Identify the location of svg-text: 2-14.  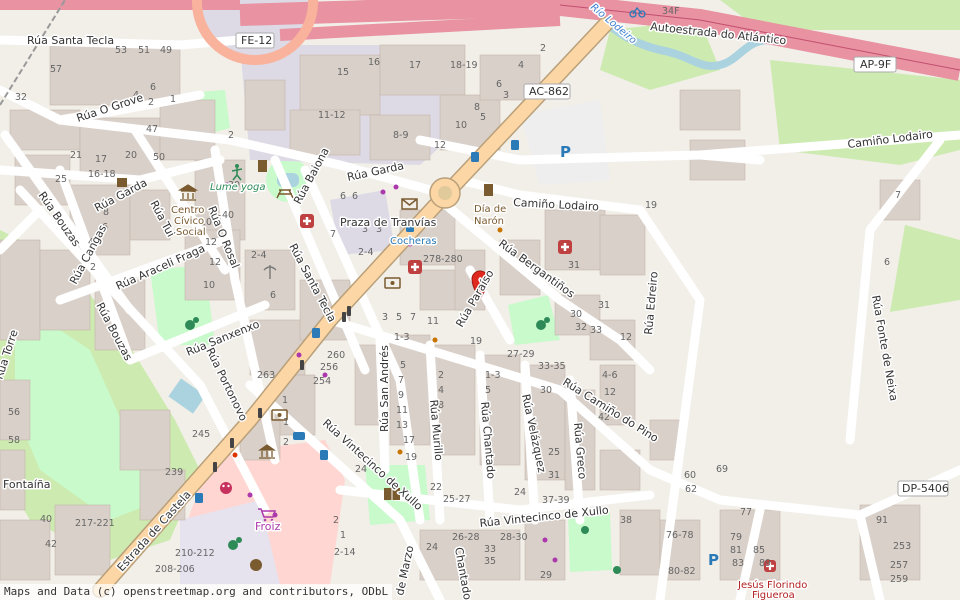
(345, 552).